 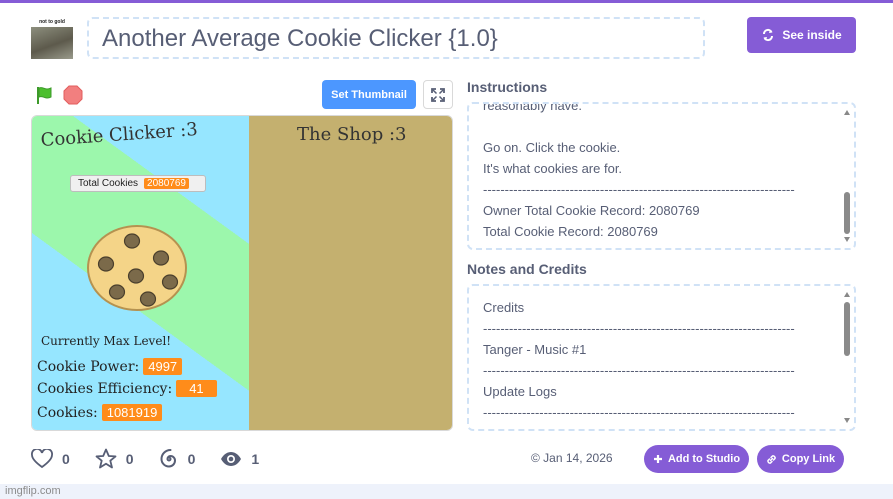 I want to click on fullscreen-icon, so click(x=438, y=94).